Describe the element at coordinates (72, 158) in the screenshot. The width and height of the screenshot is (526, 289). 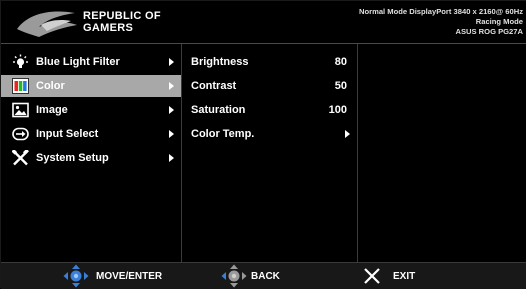
I see `menu-item-label: System Setup` at that location.